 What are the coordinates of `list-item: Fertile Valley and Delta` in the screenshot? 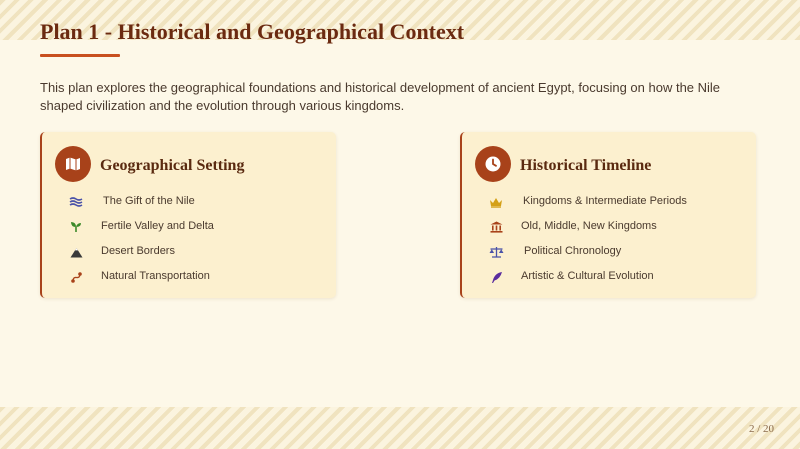 It's located at (141, 227).